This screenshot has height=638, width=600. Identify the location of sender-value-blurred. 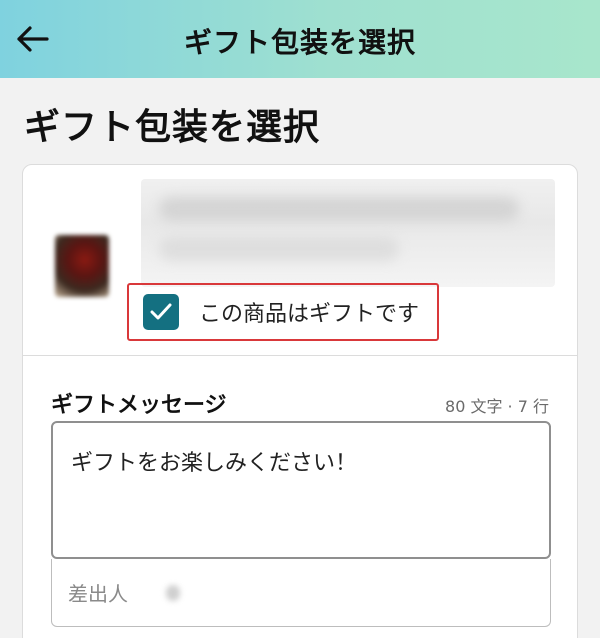
(173, 592).